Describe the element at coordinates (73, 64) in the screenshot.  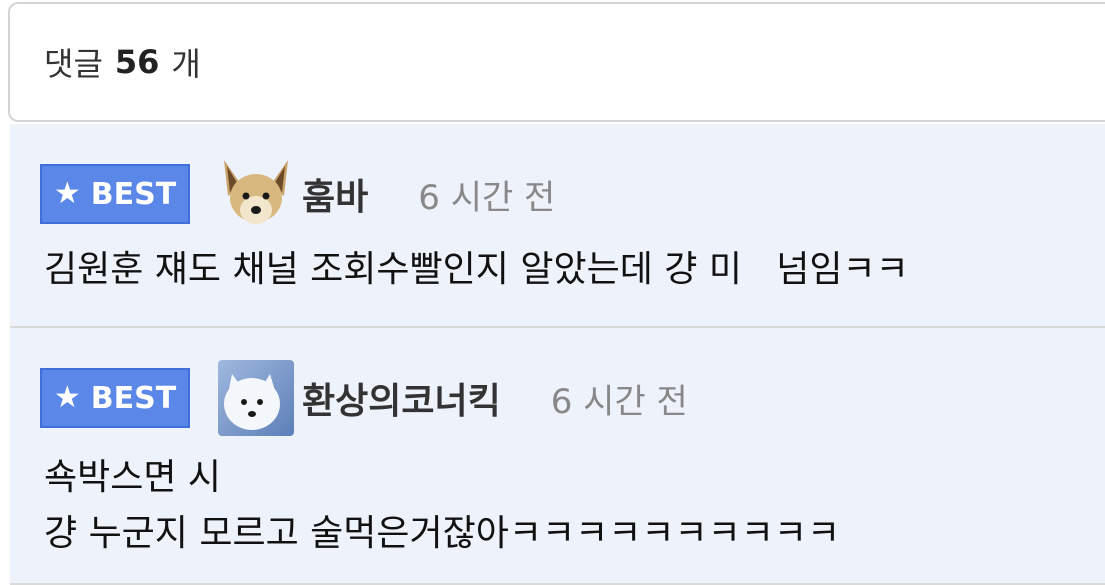
I see `comment-count-prefix: 댓글` at that location.